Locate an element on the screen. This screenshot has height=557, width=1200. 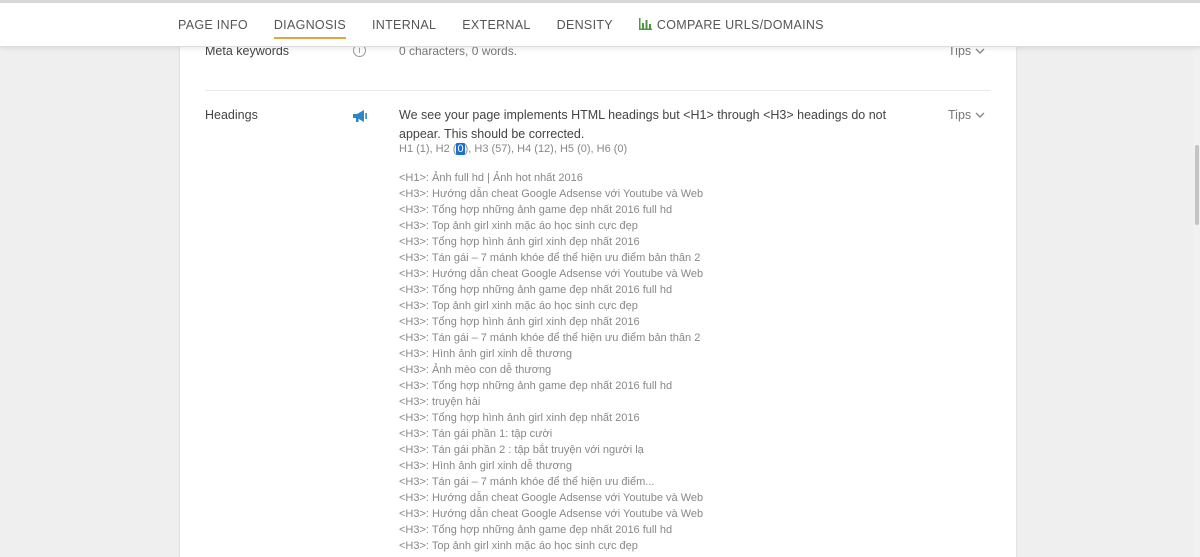
tab-diagnosis: DIAGNOSIS is located at coordinates (310, 25).